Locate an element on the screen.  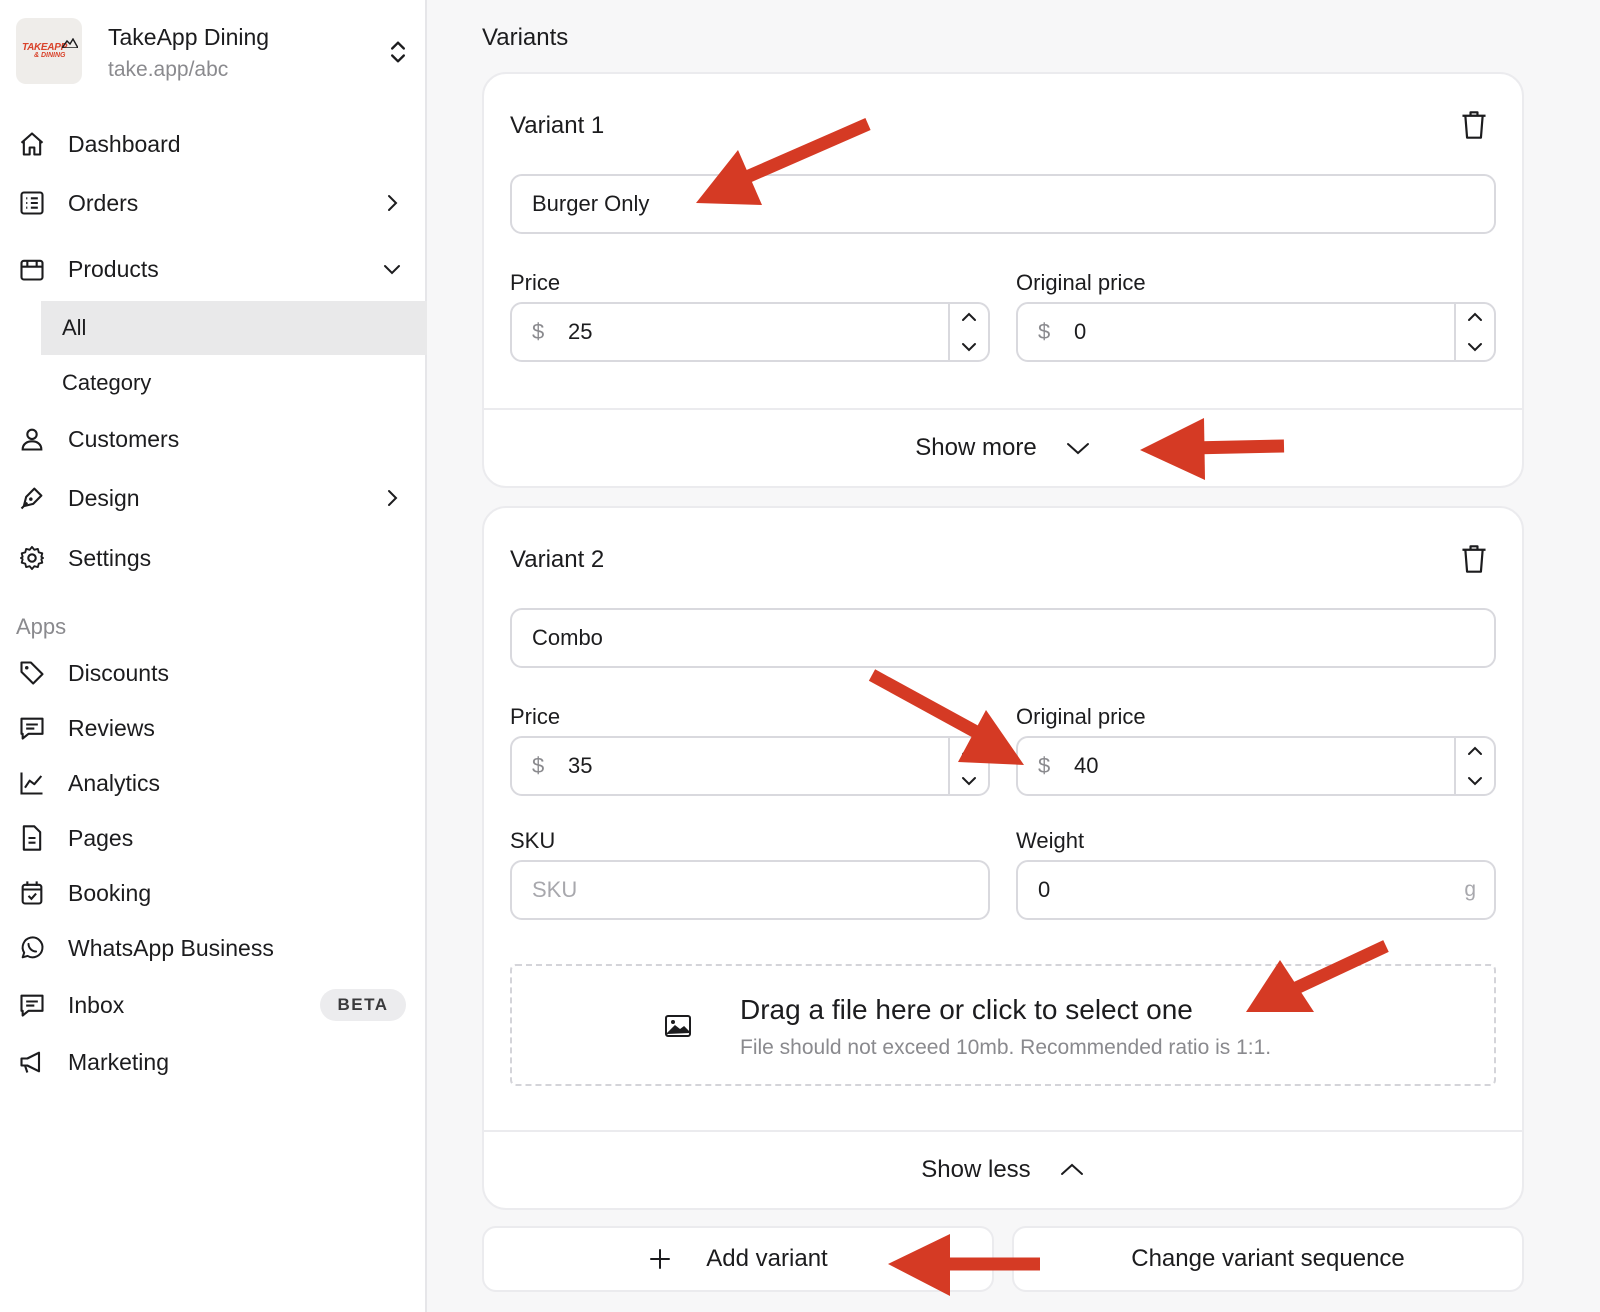
sidebar-item-reviews: Reviews is located at coordinates (213, 728).